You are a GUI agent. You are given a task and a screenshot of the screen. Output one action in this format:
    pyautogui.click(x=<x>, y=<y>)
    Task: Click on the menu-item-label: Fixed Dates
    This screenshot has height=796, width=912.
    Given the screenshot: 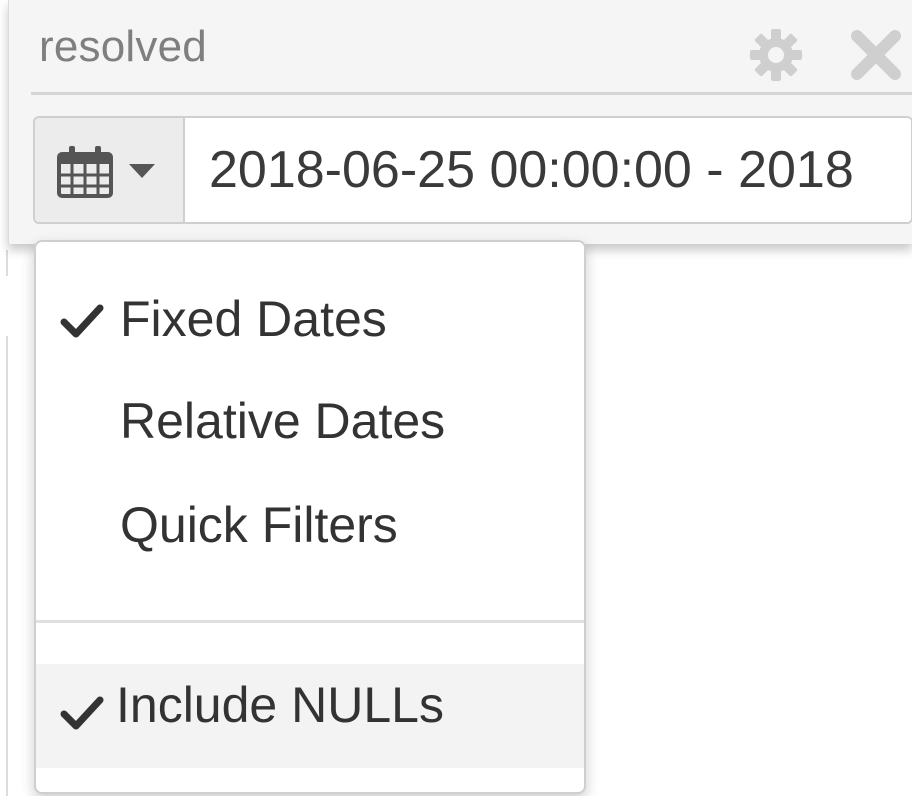 What is the action you would take?
    pyautogui.click(x=253, y=319)
    